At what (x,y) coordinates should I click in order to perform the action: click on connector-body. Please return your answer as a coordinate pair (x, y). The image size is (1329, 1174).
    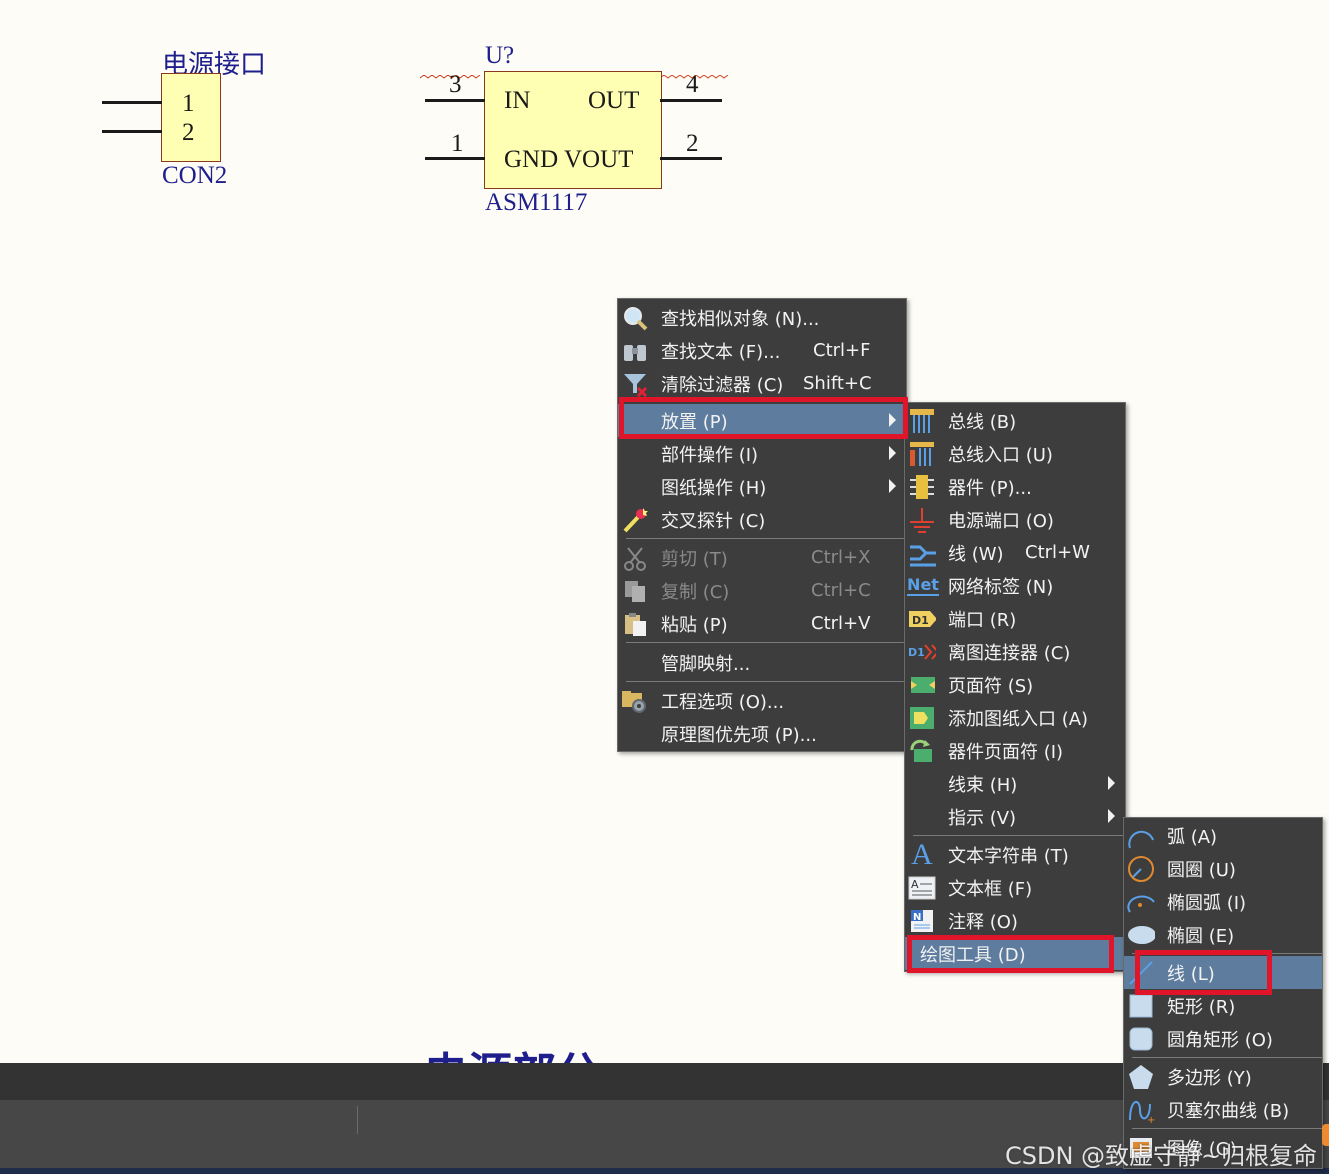
    Looking at the image, I should click on (191, 117).